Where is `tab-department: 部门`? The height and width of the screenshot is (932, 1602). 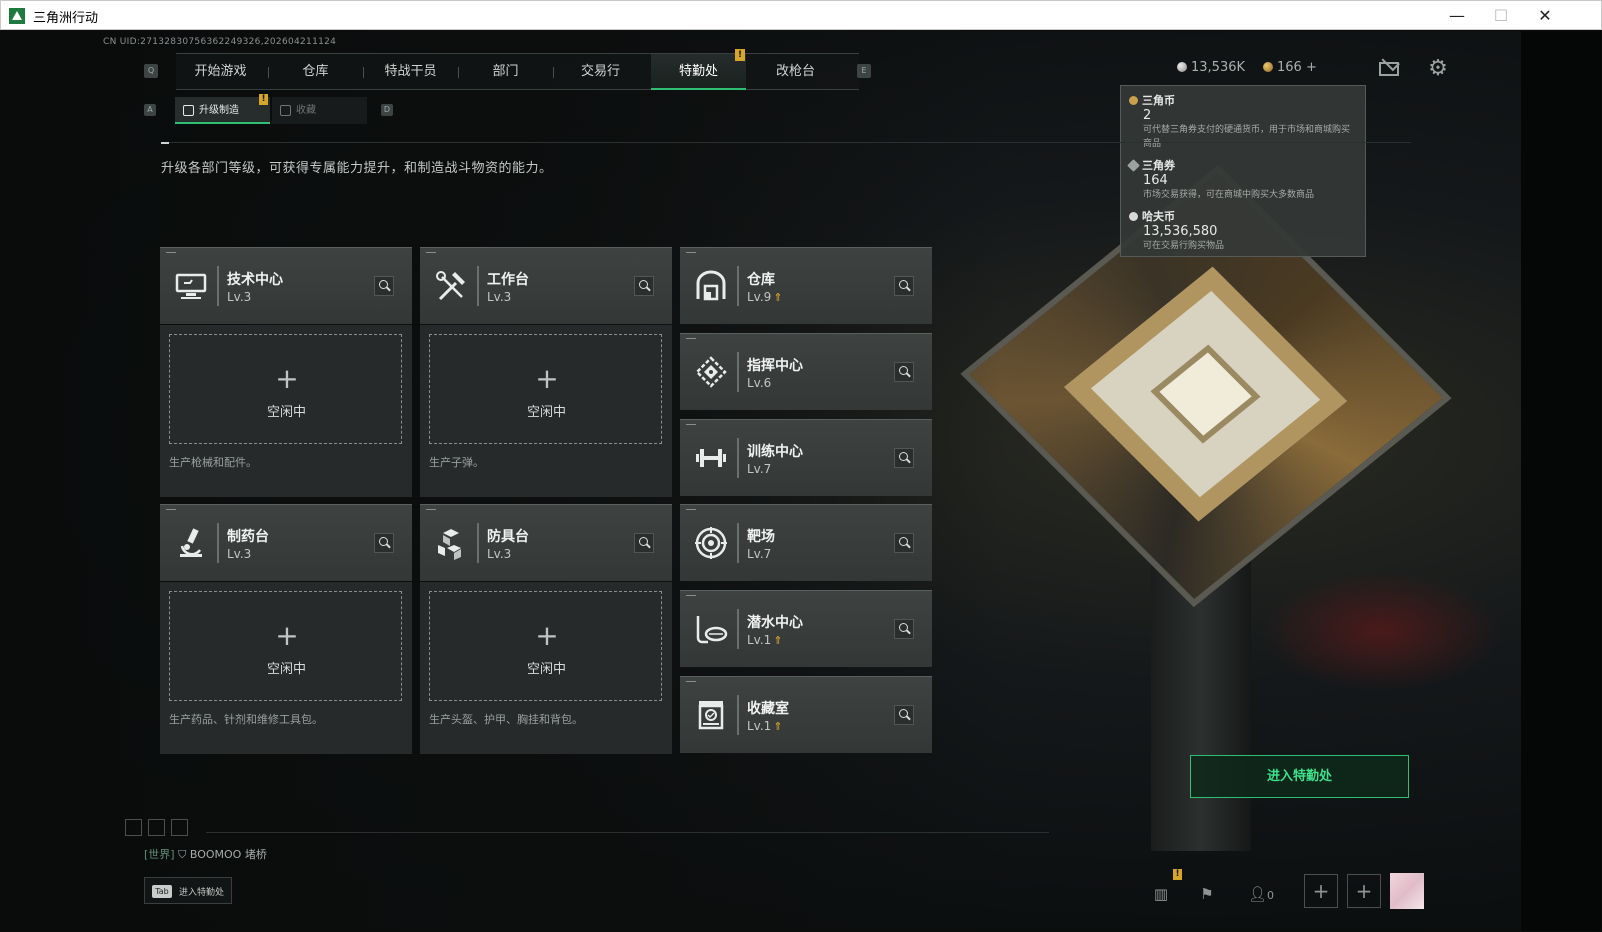 tab-department: 部门 is located at coordinates (505, 72).